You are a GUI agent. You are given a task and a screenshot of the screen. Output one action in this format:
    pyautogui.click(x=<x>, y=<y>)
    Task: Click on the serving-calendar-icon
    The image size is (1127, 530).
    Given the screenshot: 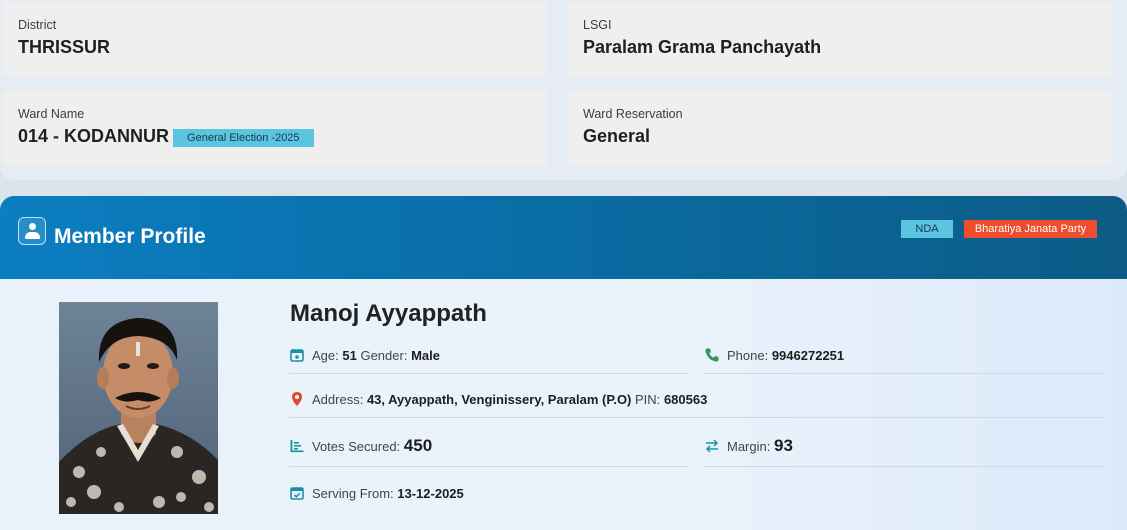 What is the action you would take?
    pyautogui.click(x=297, y=493)
    